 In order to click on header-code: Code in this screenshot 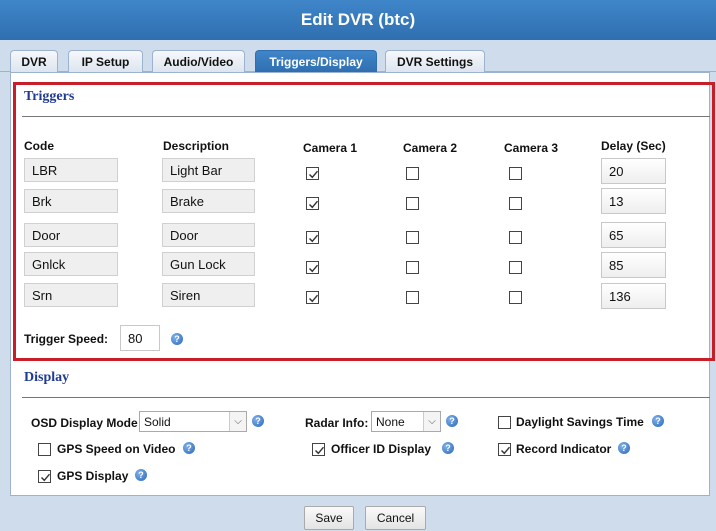, I will do `click(39, 146)`.